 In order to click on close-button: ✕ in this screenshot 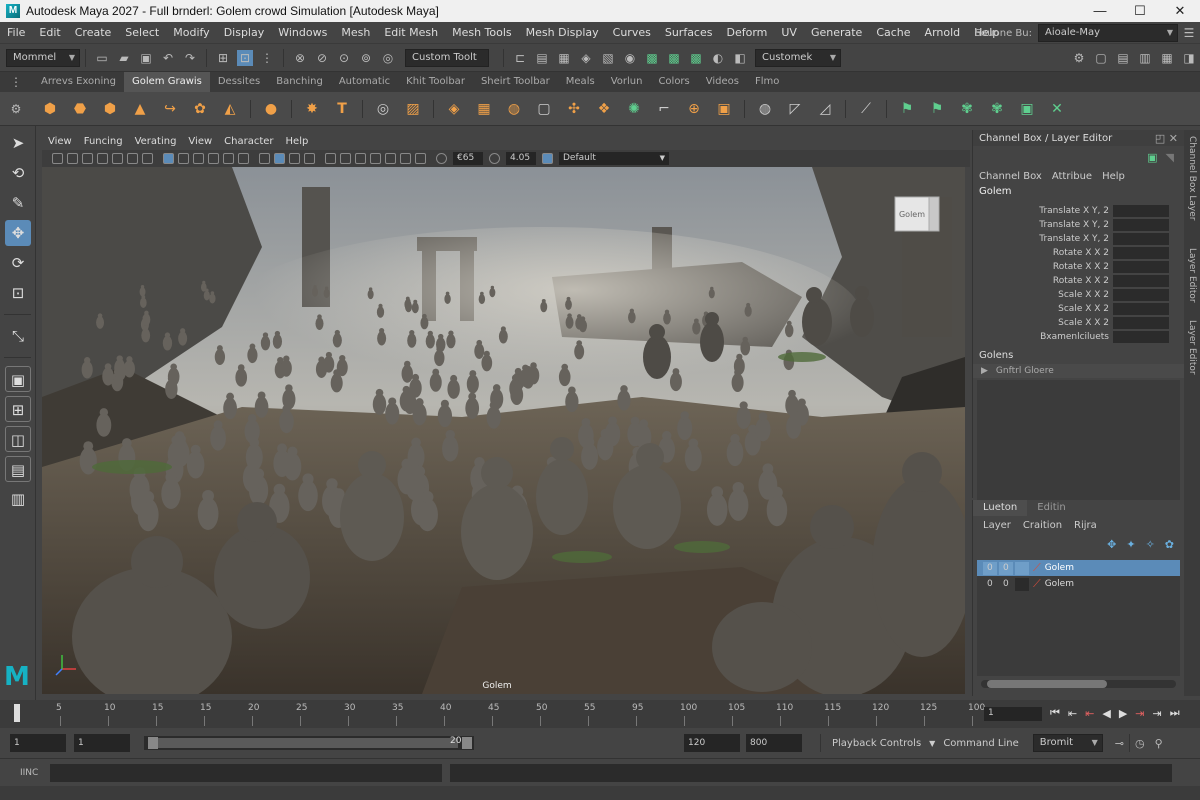, I will do `click(1180, 11)`.